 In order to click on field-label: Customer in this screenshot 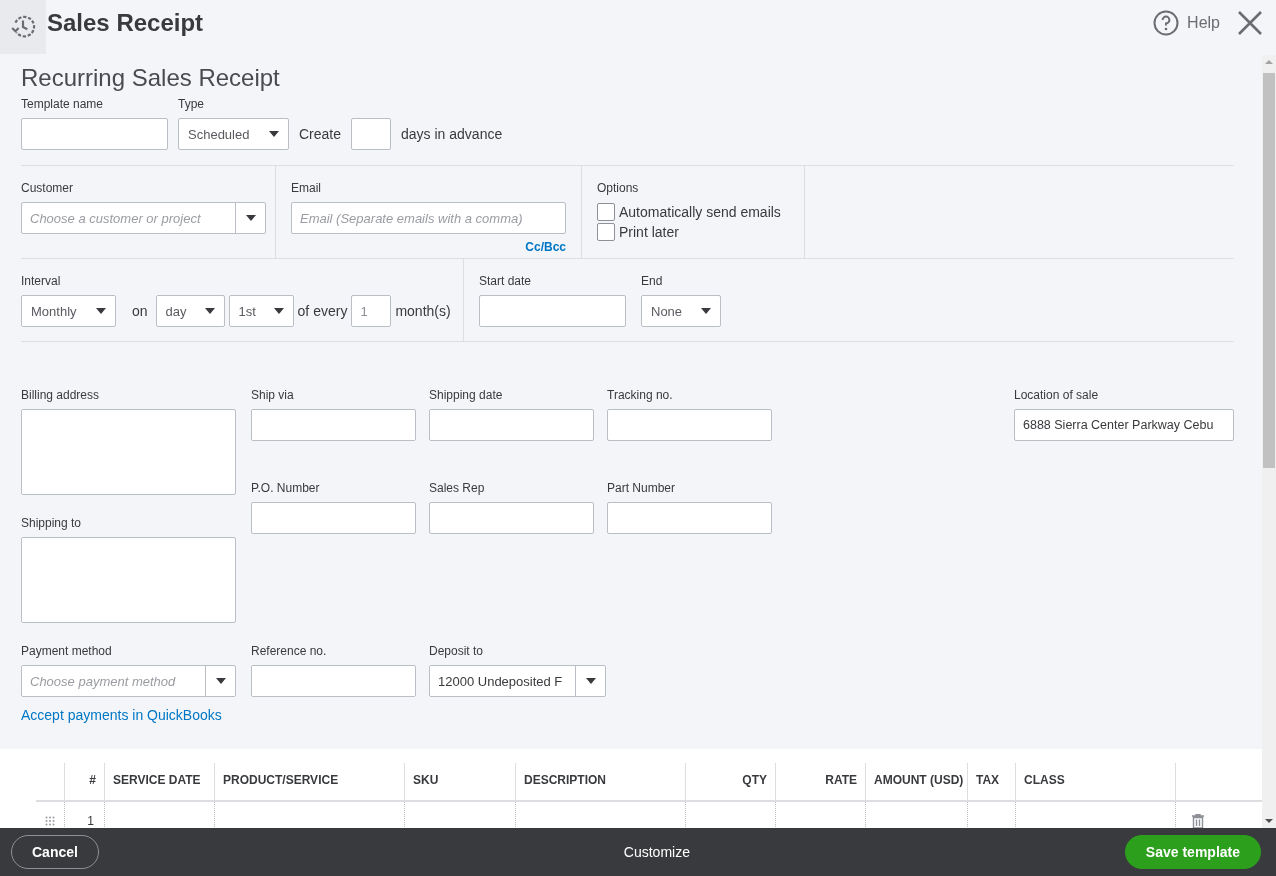, I will do `click(47, 188)`.